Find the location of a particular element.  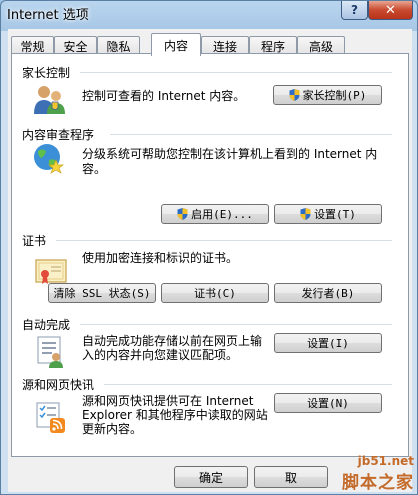

ok-button: 确定 is located at coordinates (211, 477).